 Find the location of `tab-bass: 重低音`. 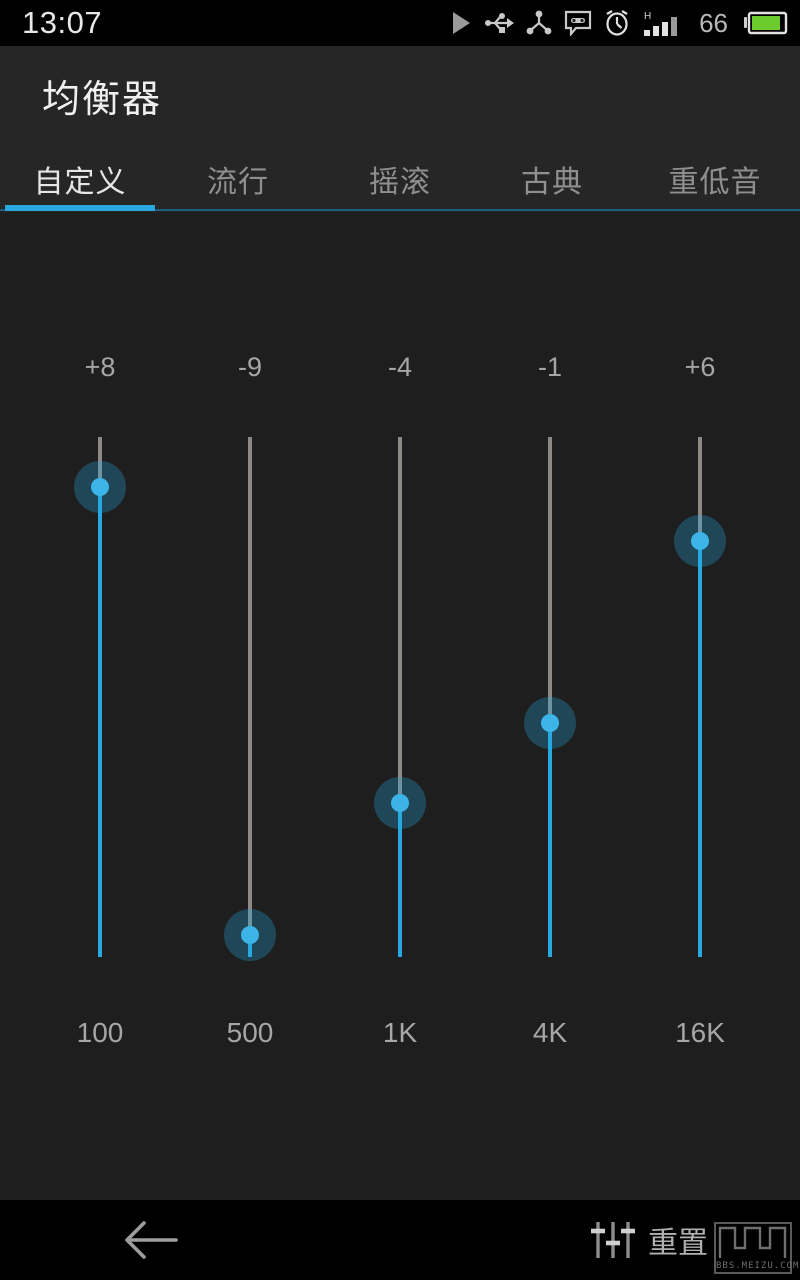

tab-bass: 重低音 is located at coordinates (715, 179).